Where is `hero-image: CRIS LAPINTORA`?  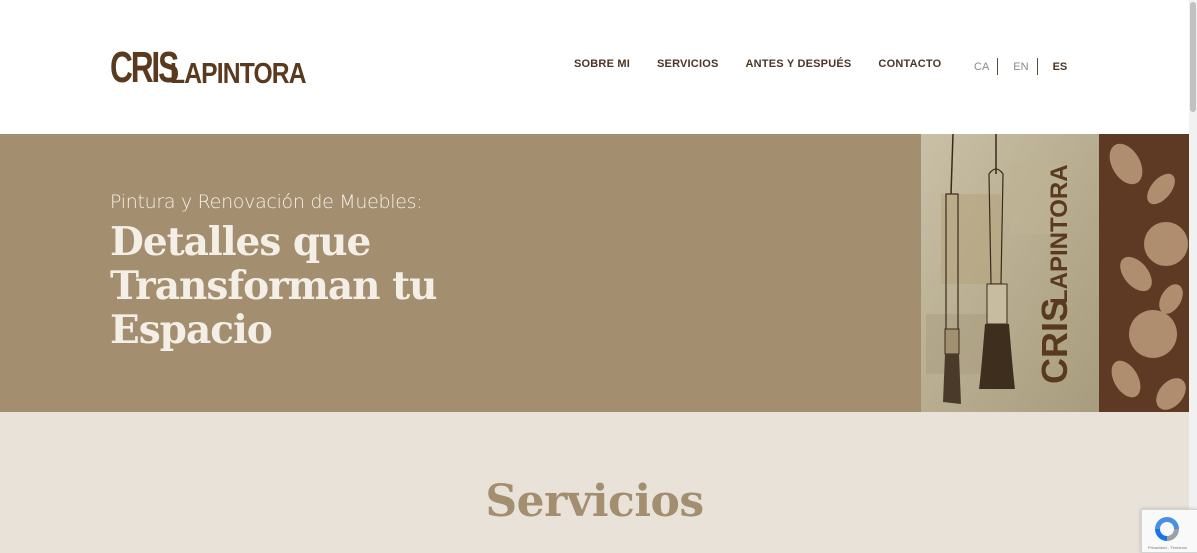
hero-image: CRIS LAPINTORA is located at coordinates (1055, 273).